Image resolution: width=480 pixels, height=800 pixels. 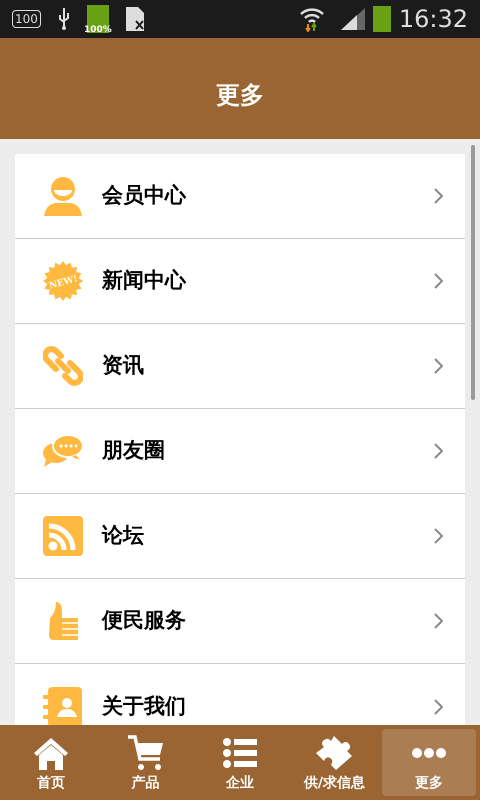 What do you see at coordinates (240, 536) in the screenshot?
I see `menu-item: 论坛` at bounding box center [240, 536].